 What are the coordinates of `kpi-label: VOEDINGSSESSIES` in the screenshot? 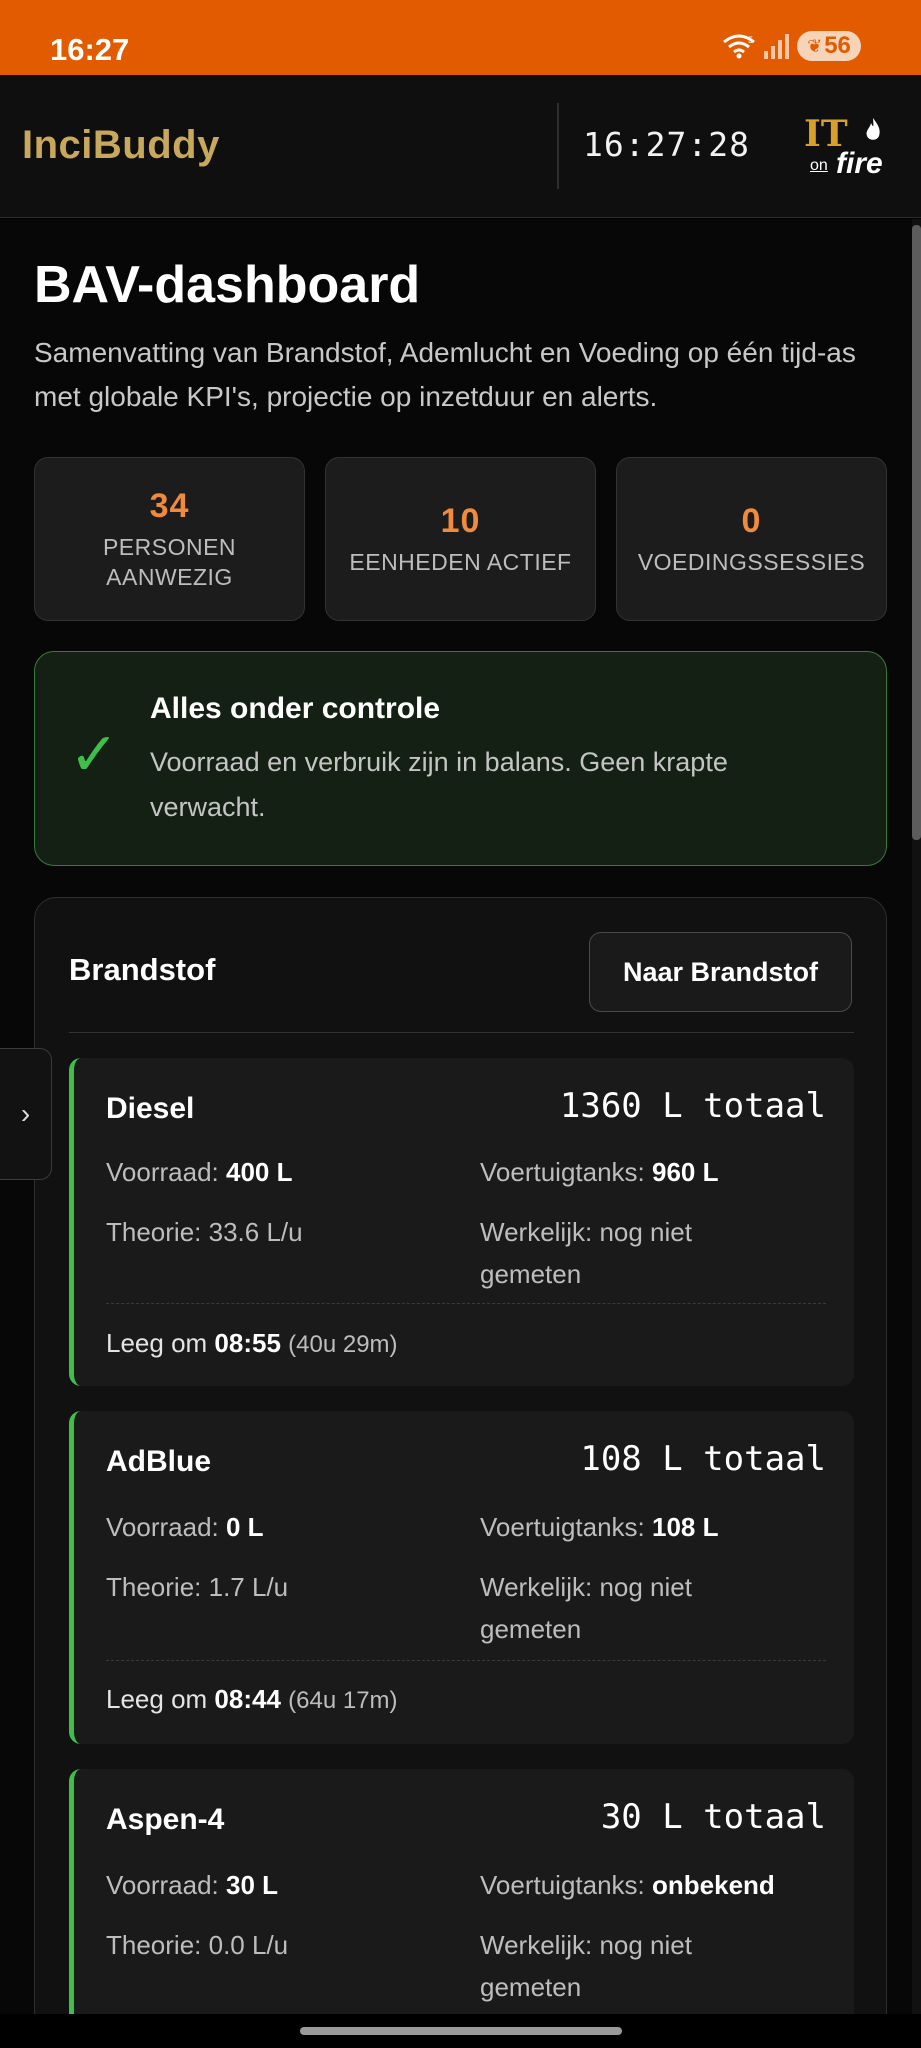 It's located at (751, 561).